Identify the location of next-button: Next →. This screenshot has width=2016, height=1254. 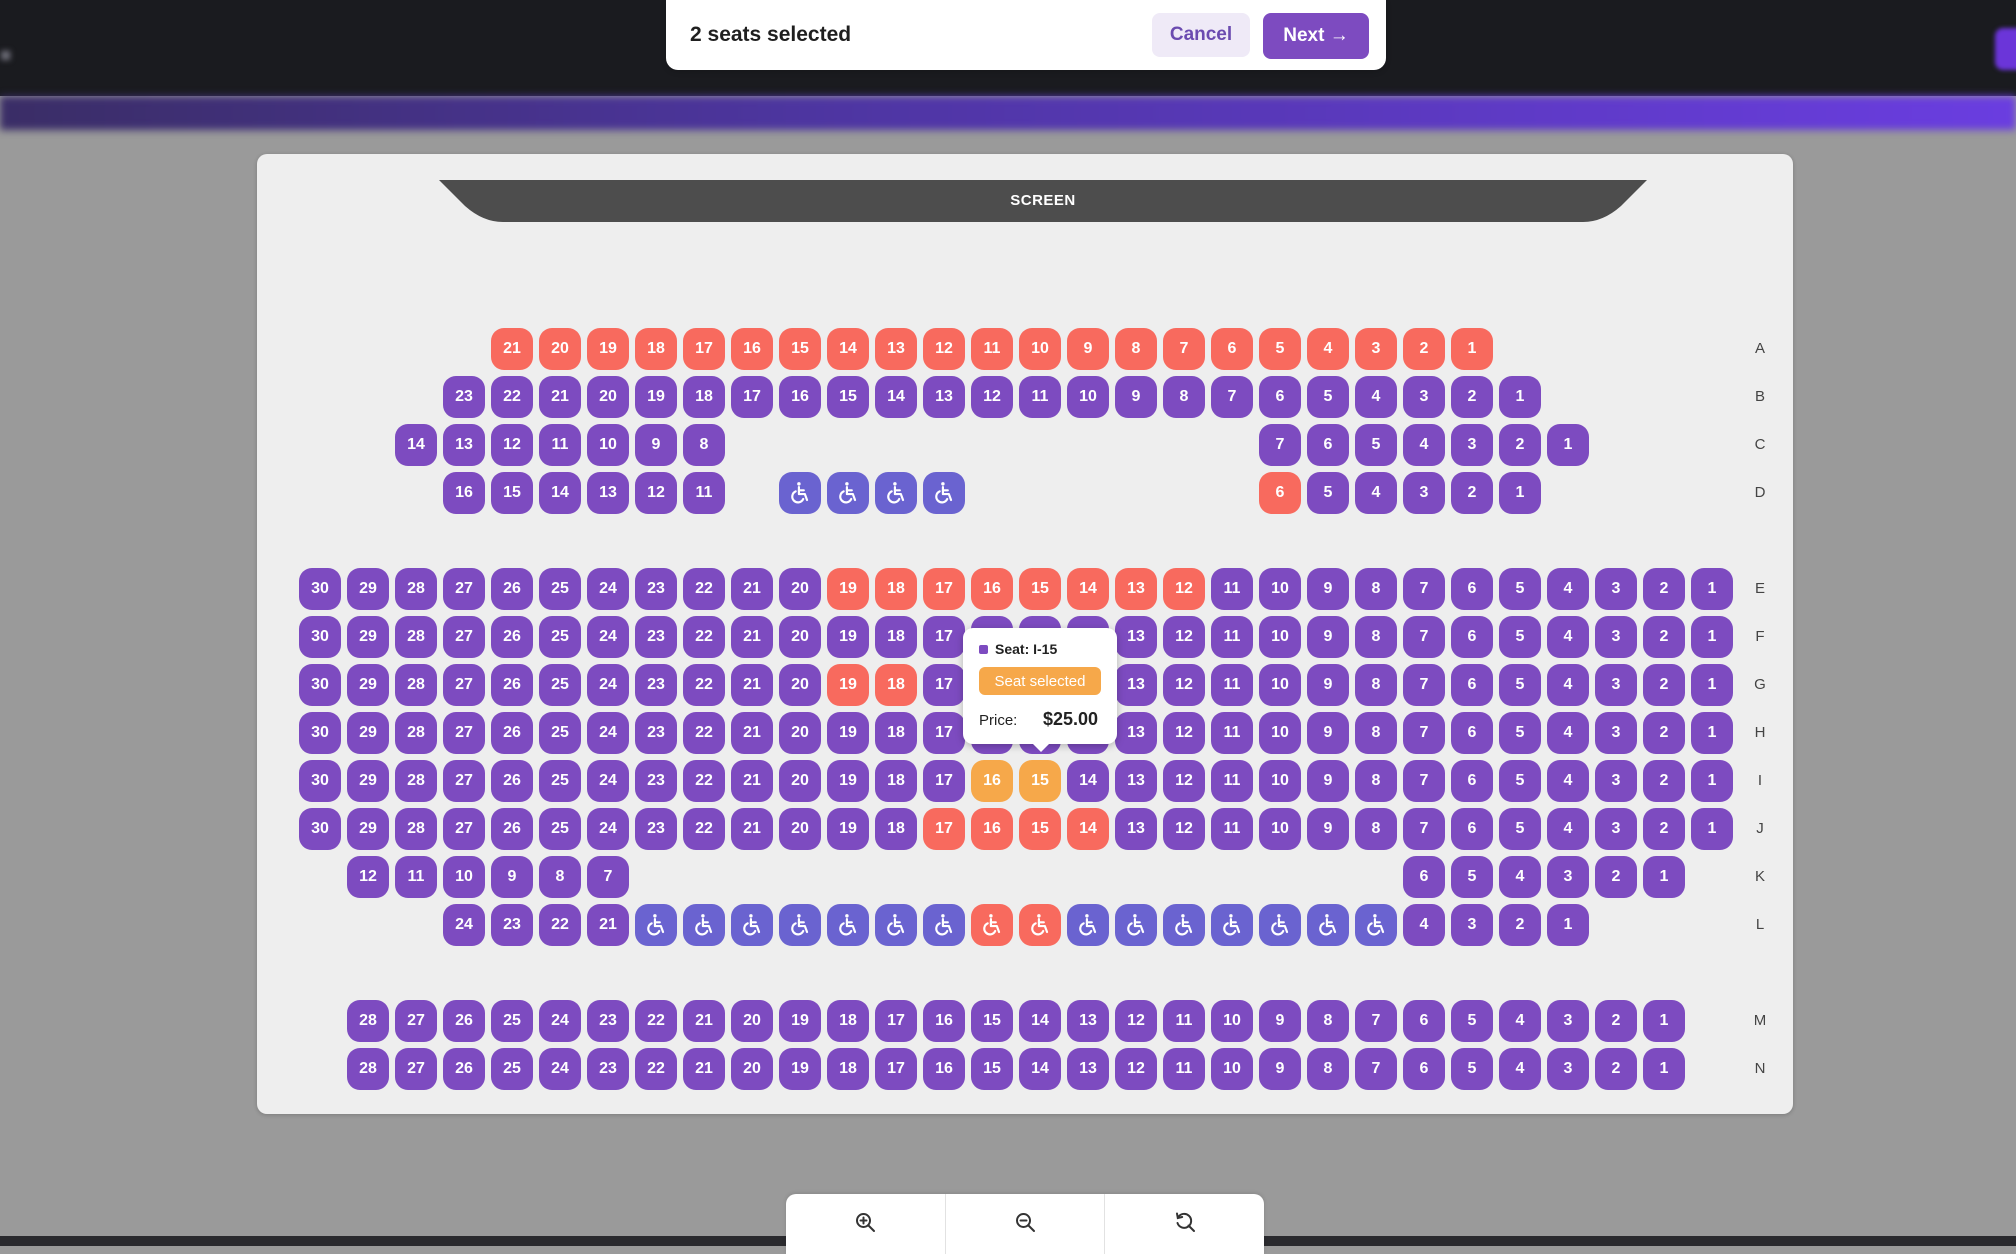
(1316, 36).